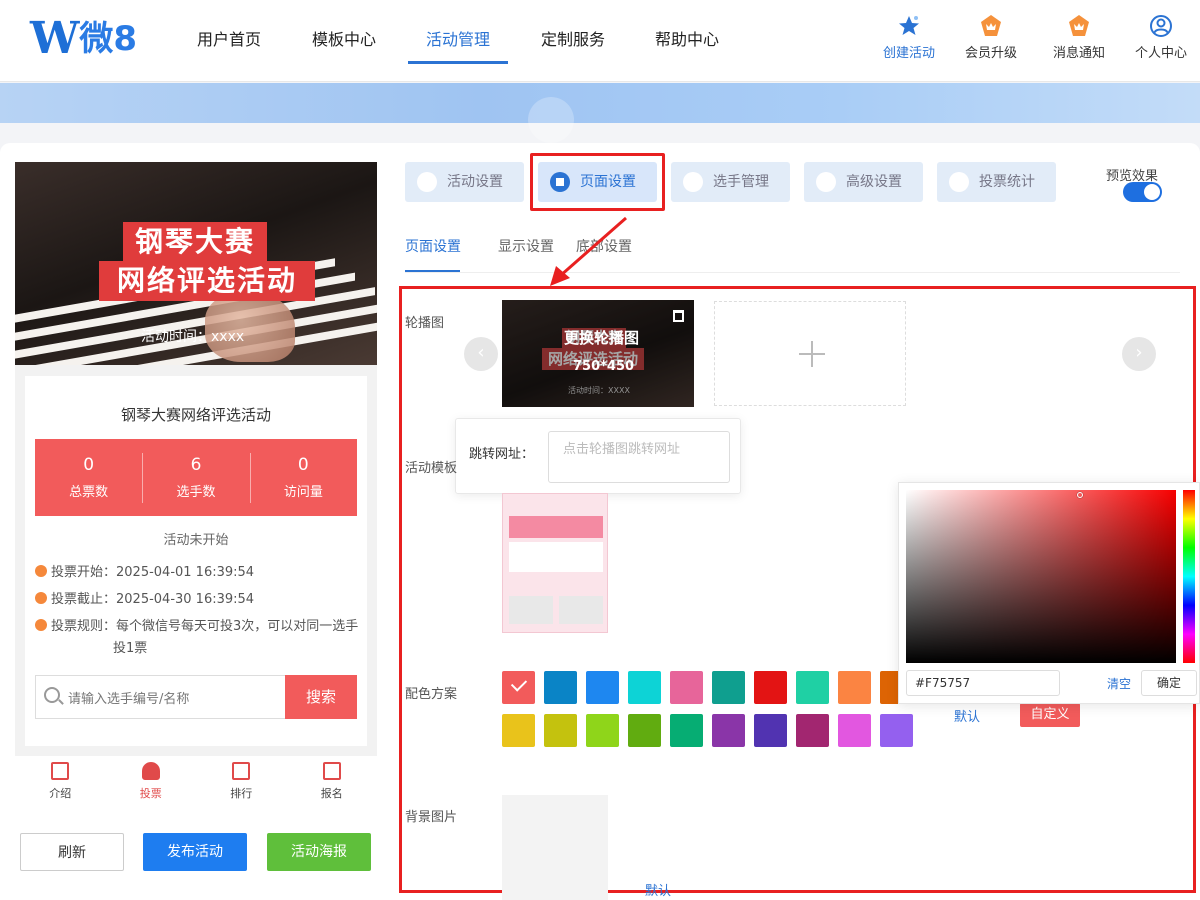  I want to click on carousel-image: 钢琴大赛 网络评选活动 活动时间：XXXX 更换轮播图 750*450, so click(598, 353).